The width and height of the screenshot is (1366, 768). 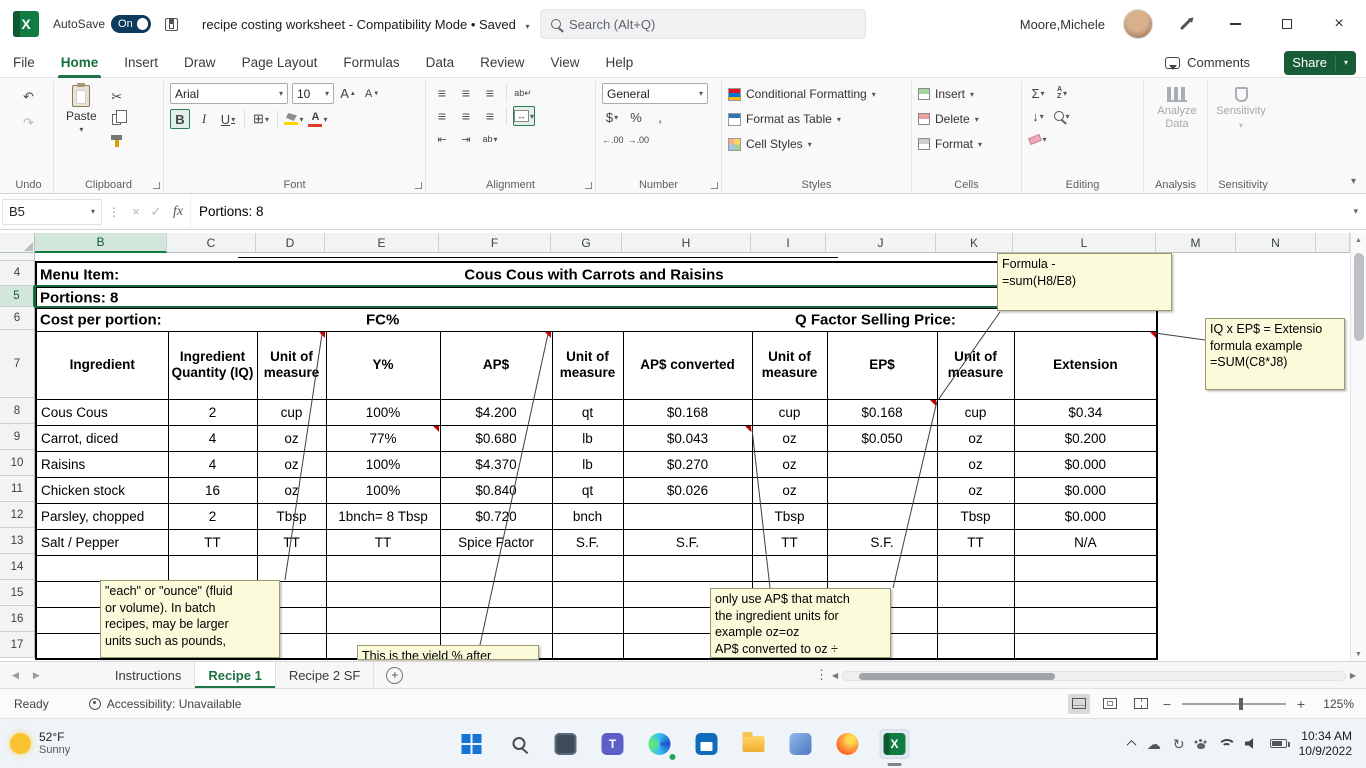 What do you see at coordinates (29, 123) in the screenshot?
I see `redo-button: ↷` at bounding box center [29, 123].